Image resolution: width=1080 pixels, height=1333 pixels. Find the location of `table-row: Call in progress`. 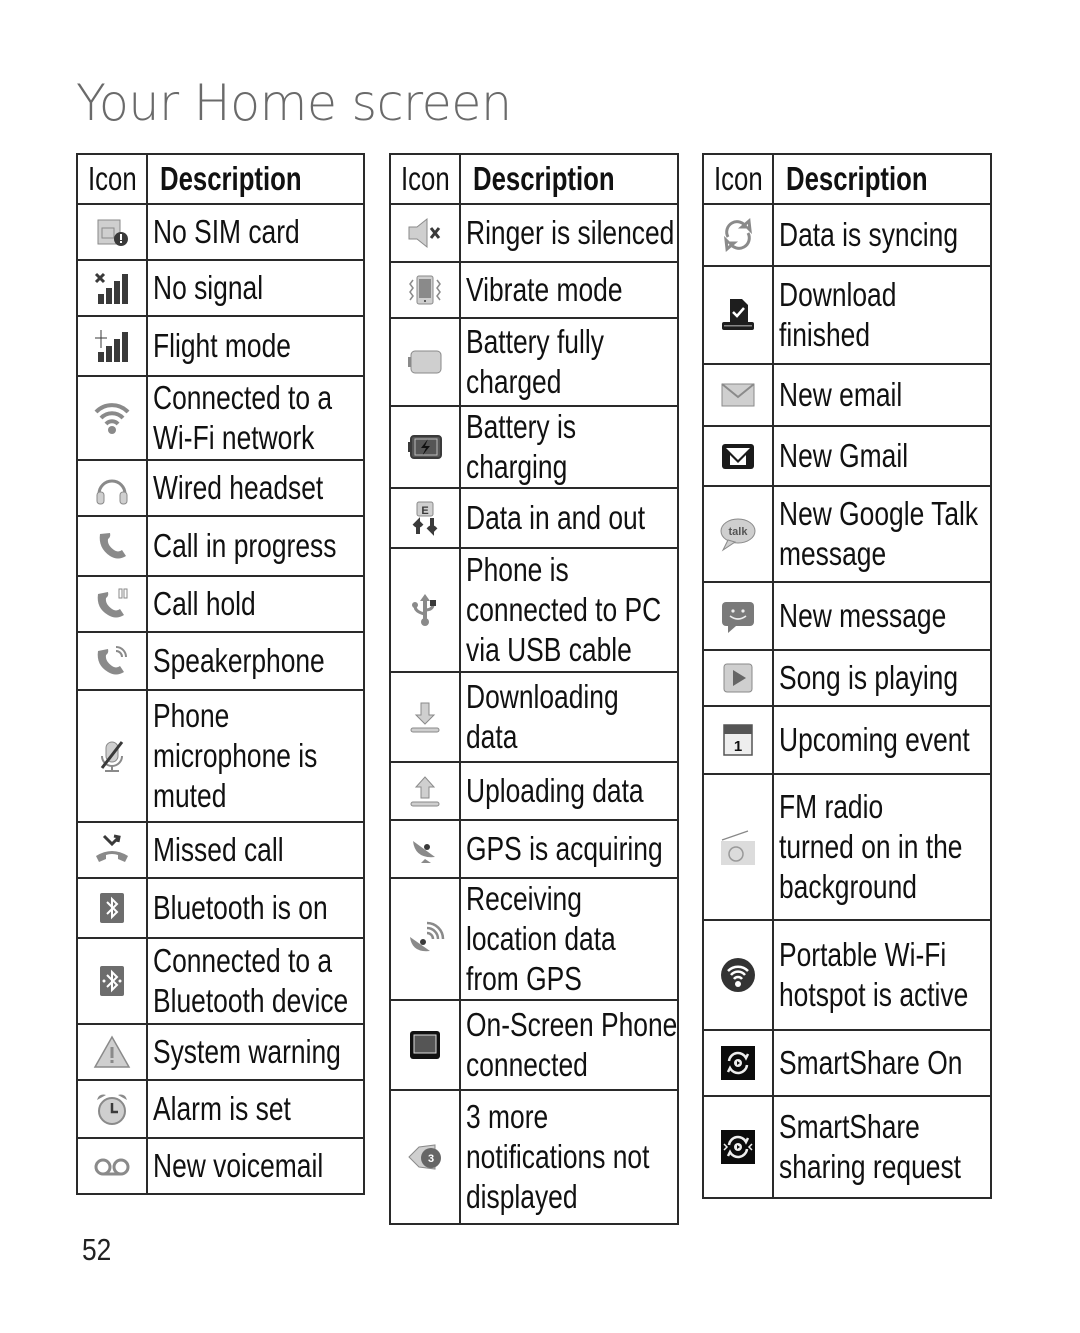

table-row: Call in progress is located at coordinates (220, 546).